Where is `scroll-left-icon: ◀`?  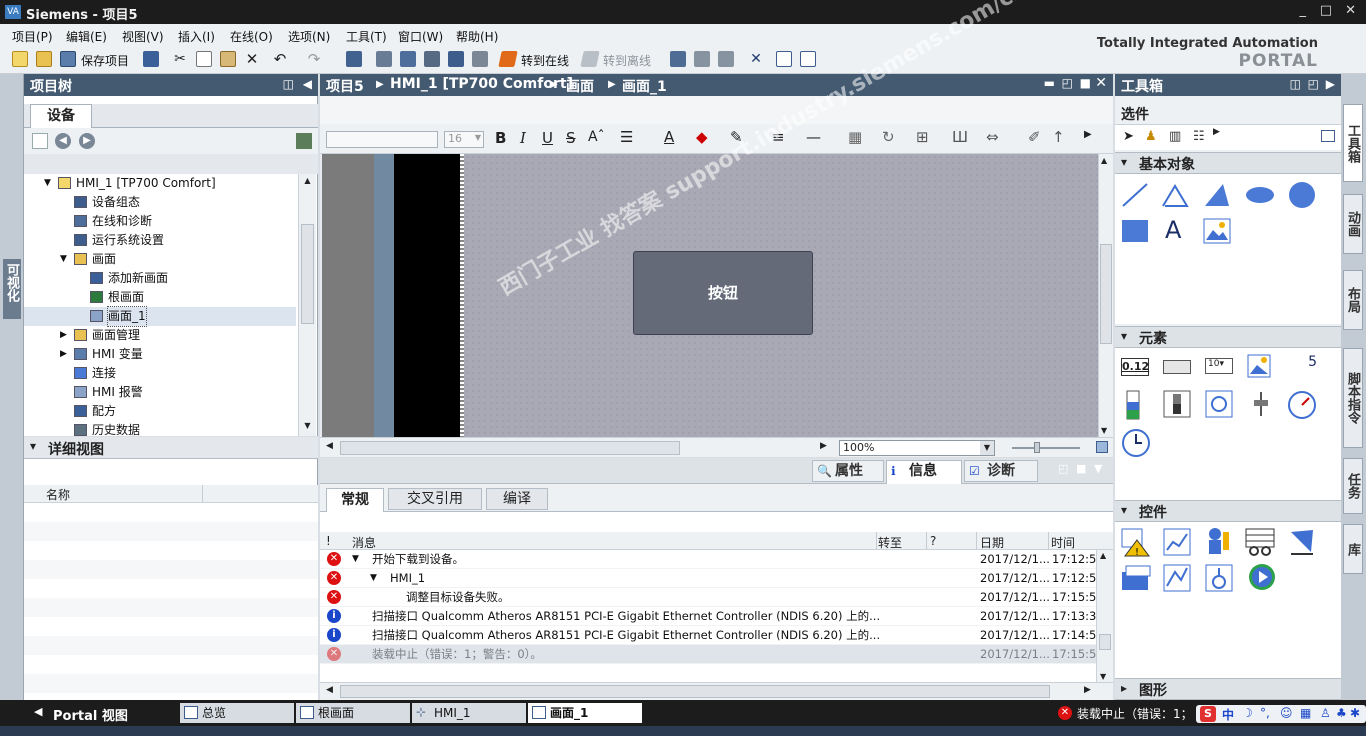 scroll-left-icon: ◀ is located at coordinates (329, 446).